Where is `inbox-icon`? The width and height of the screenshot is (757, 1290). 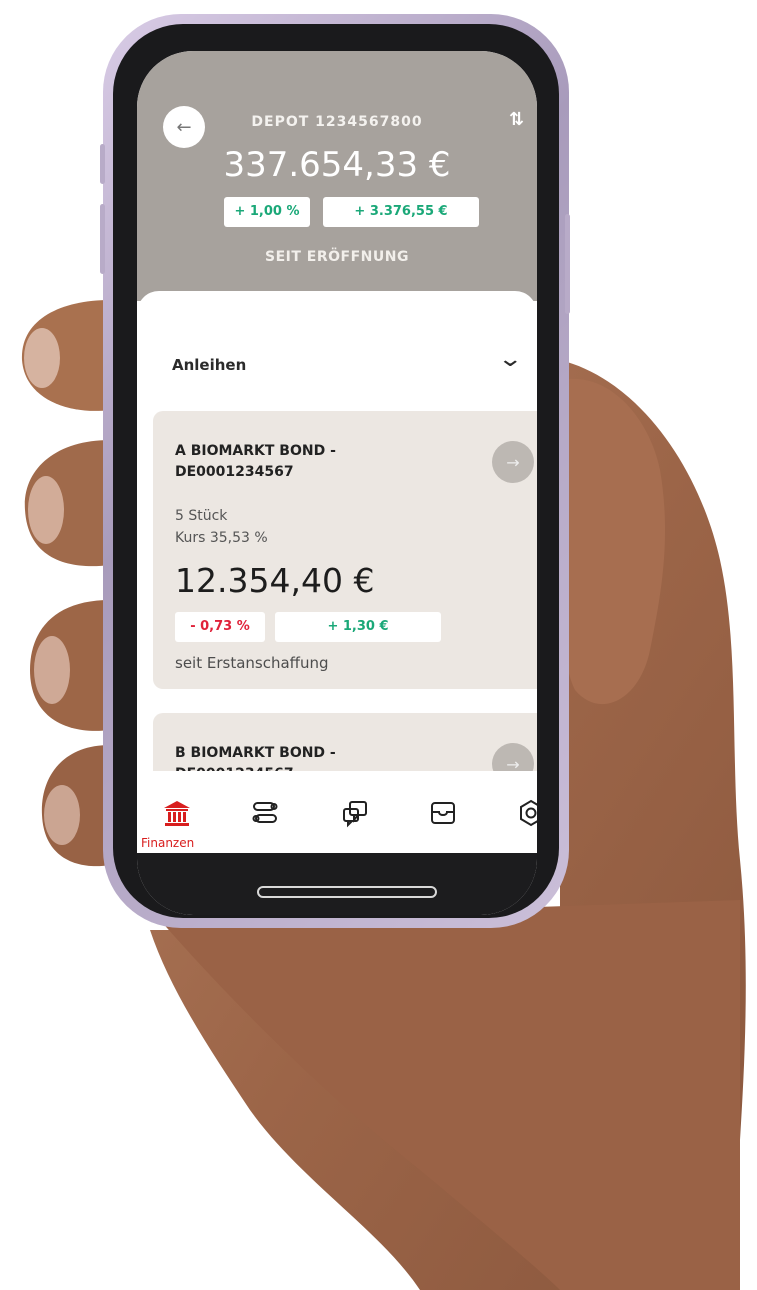 inbox-icon is located at coordinates (443, 813).